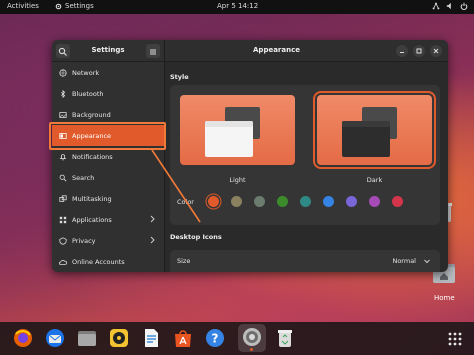  What do you see at coordinates (91, 114) in the screenshot?
I see `sidebar-item-label: Background` at bounding box center [91, 114].